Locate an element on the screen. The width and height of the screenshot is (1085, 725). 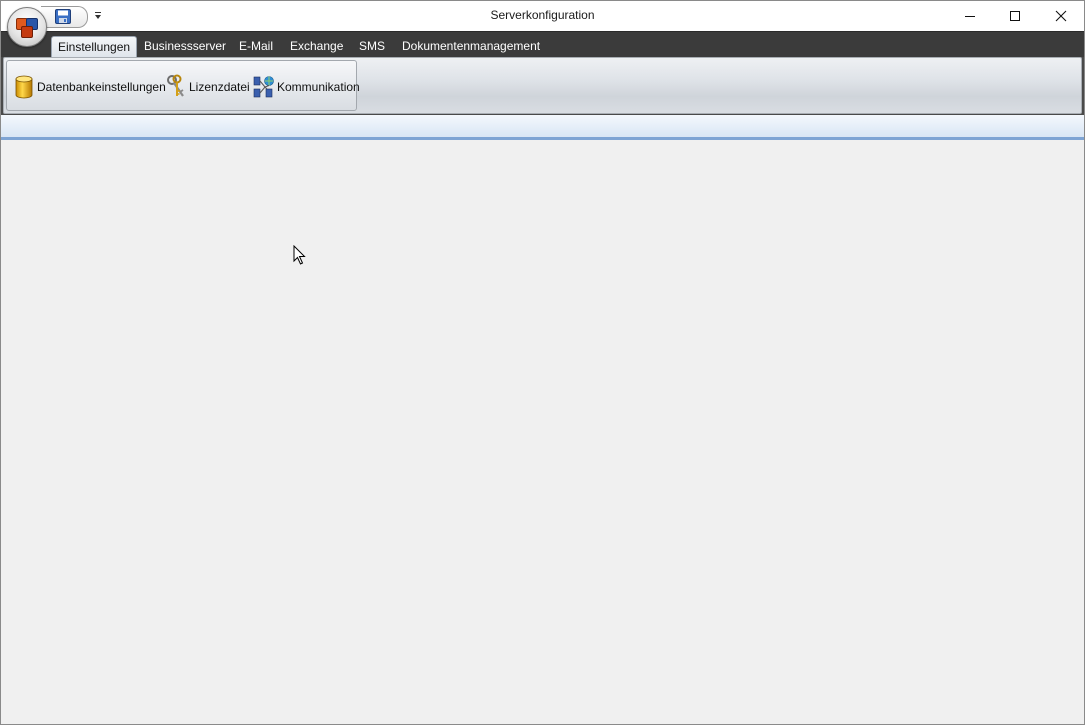
tab-exchange: Exchange is located at coordinates (316, 46).